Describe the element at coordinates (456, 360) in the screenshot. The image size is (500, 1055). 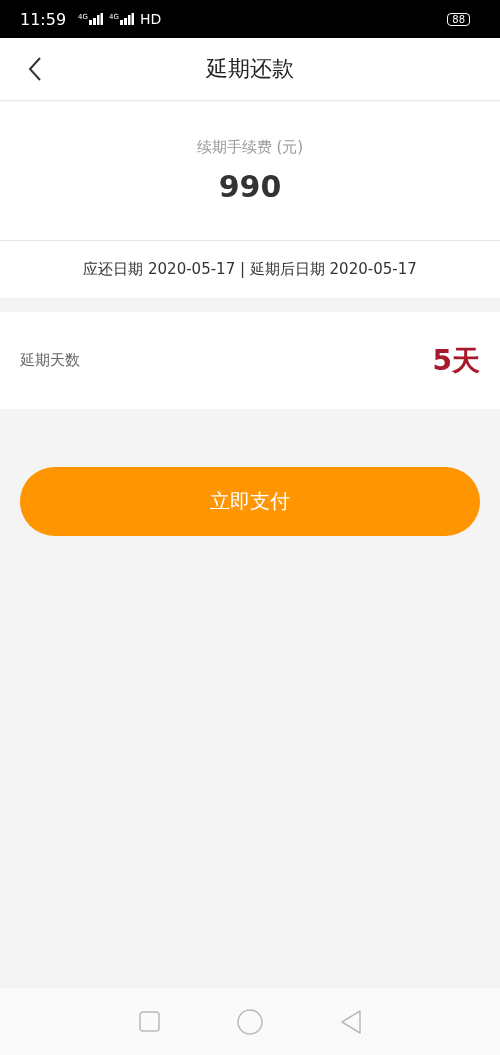
I see `extension-days: 5天` at that location.